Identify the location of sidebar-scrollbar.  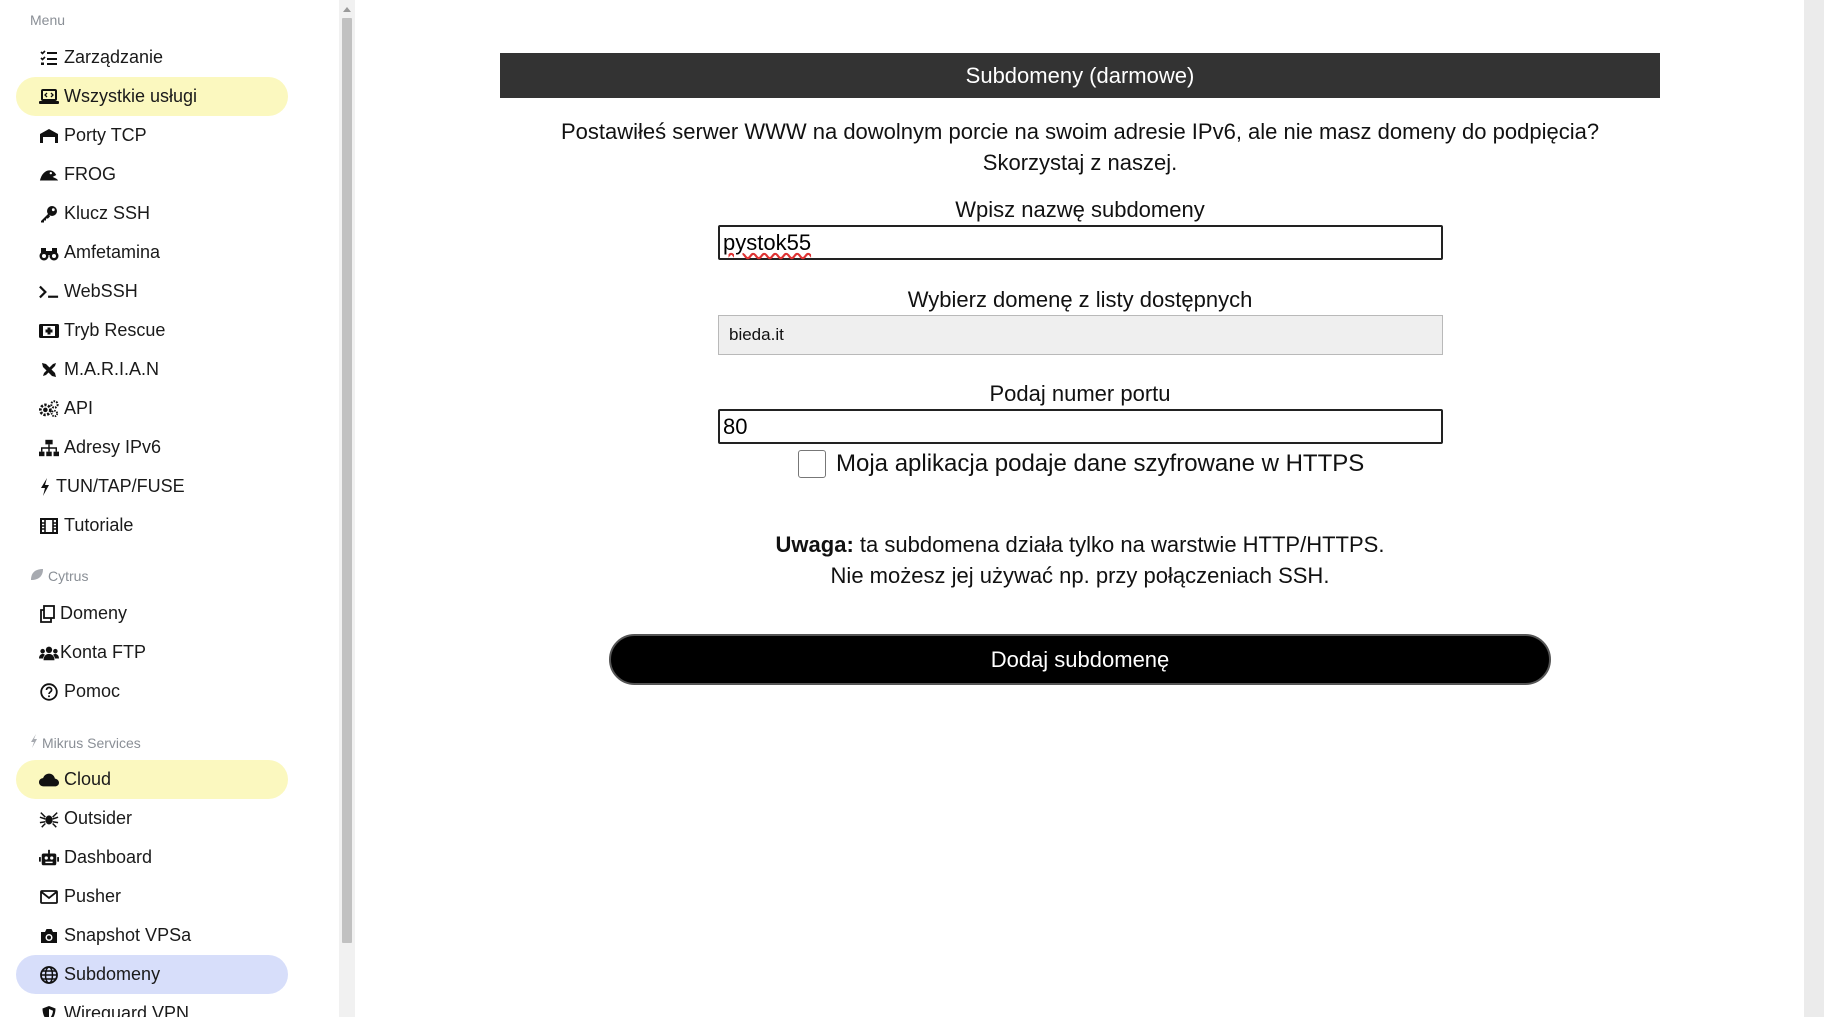
(347, 508).